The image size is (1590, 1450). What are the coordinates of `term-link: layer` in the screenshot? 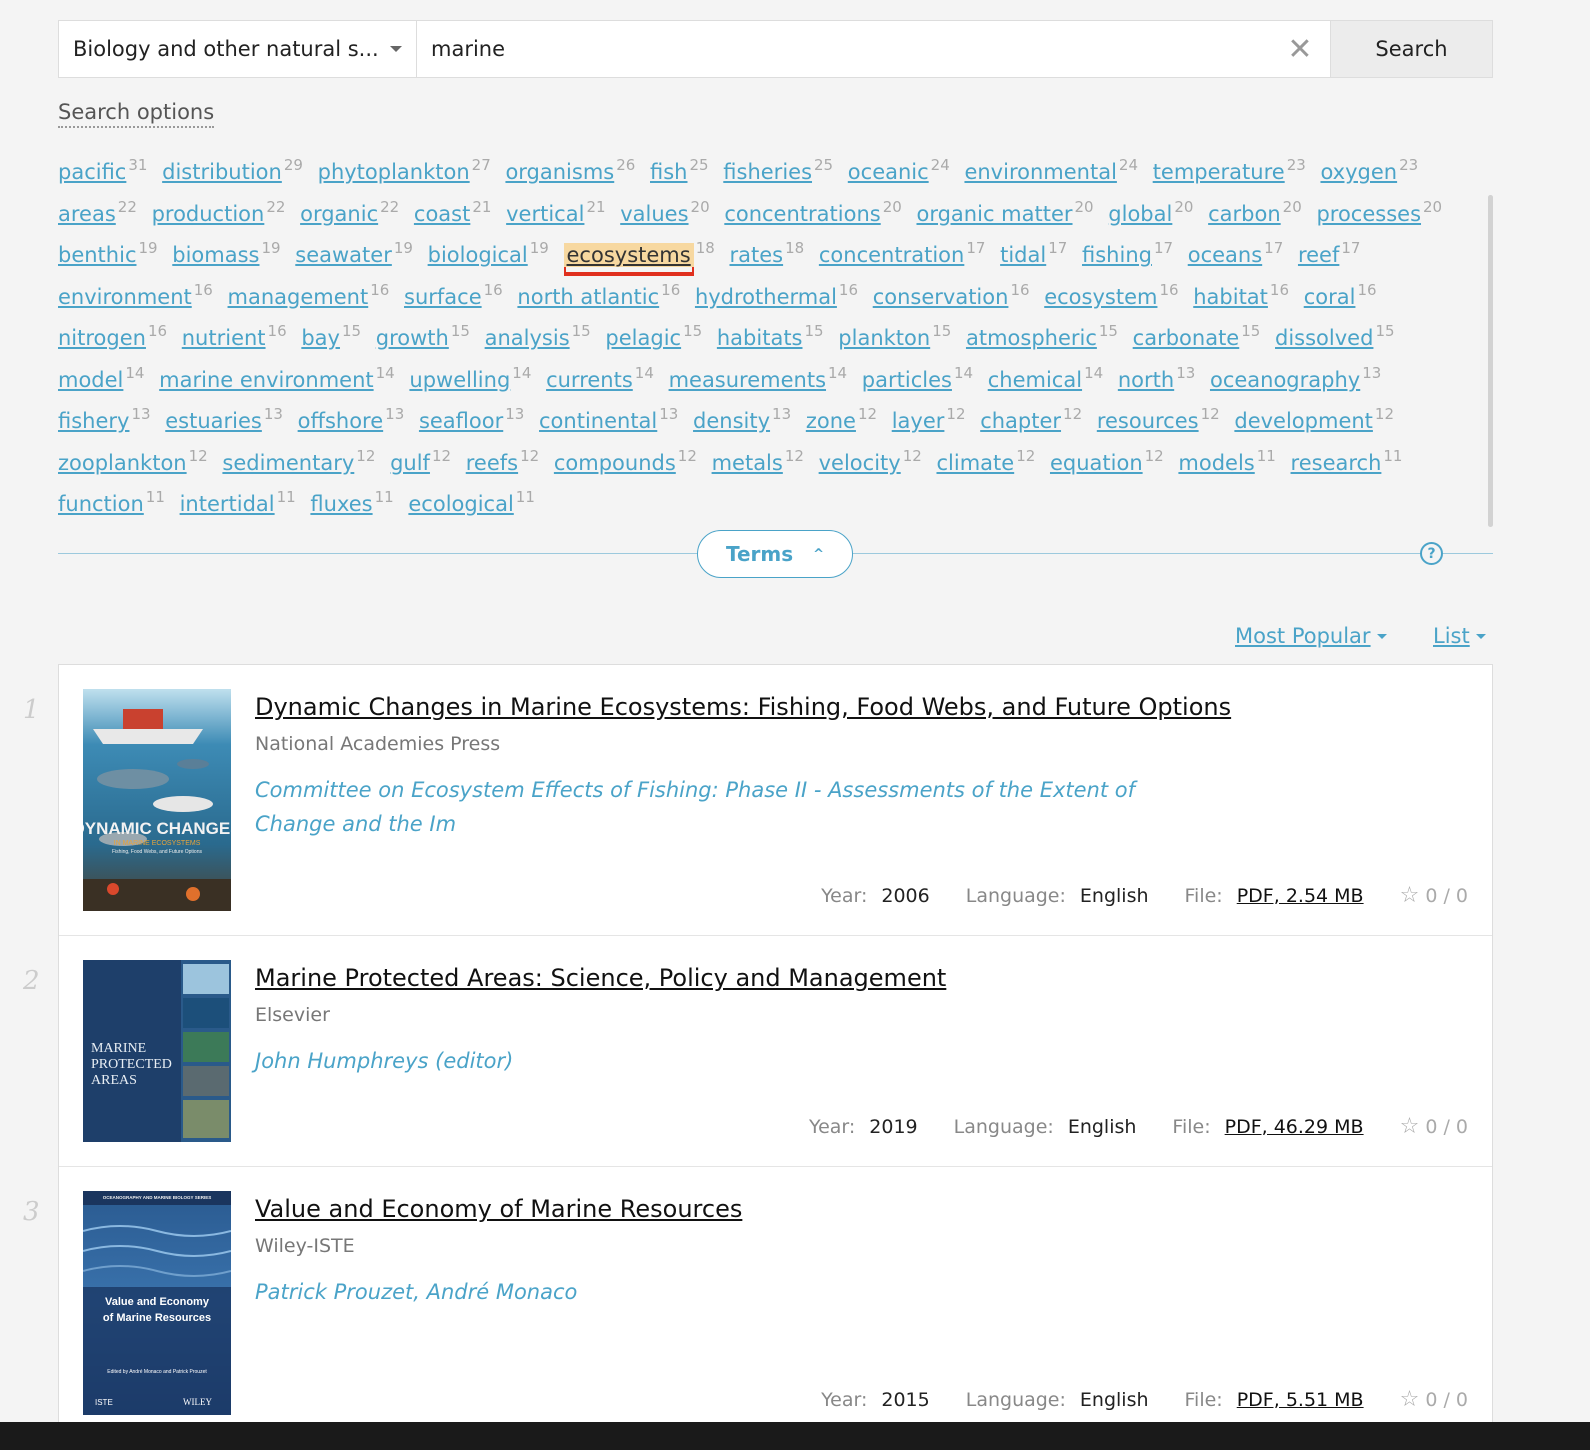 It's located at (918, 421).